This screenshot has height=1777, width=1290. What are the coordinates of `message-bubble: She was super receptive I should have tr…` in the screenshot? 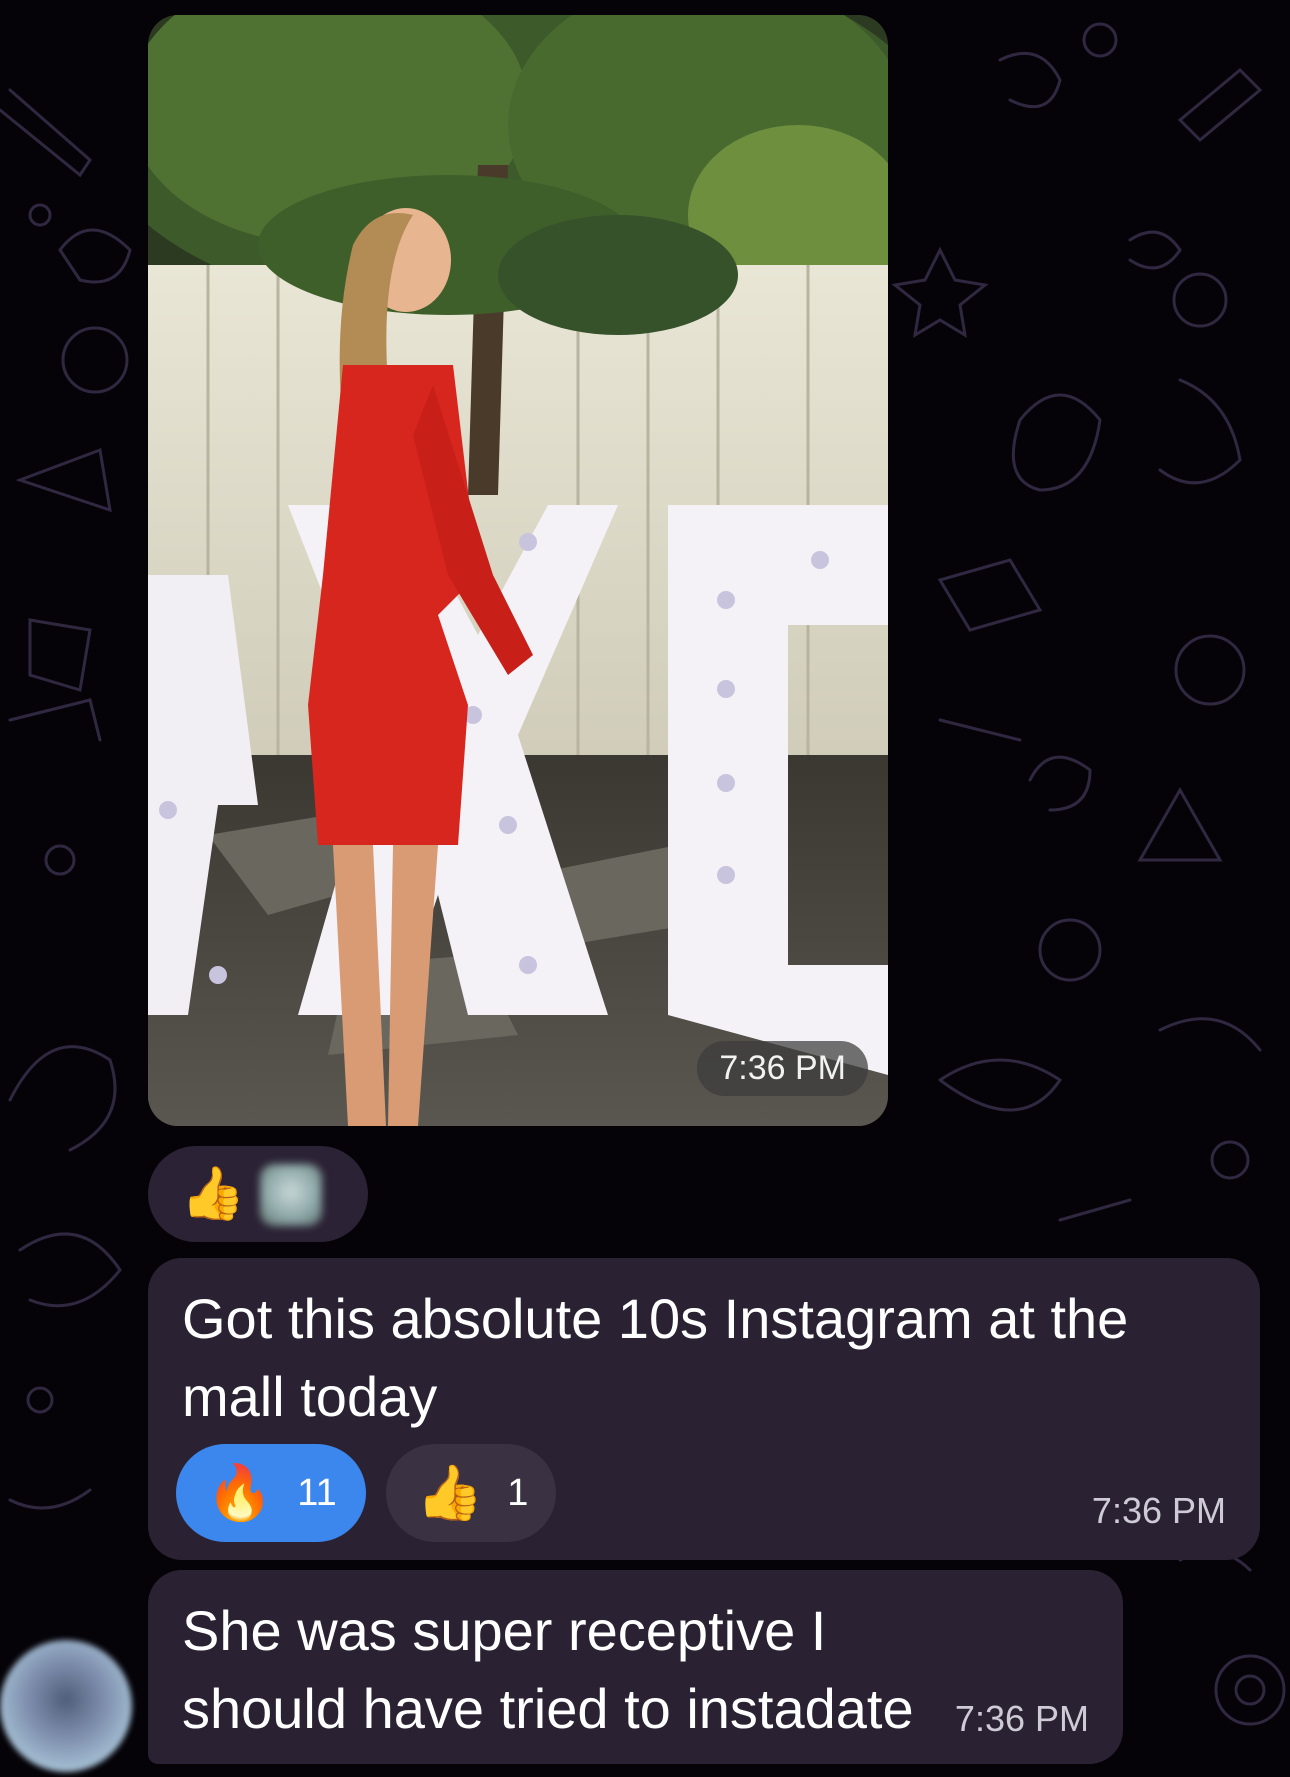 It's located at (635, 1667).